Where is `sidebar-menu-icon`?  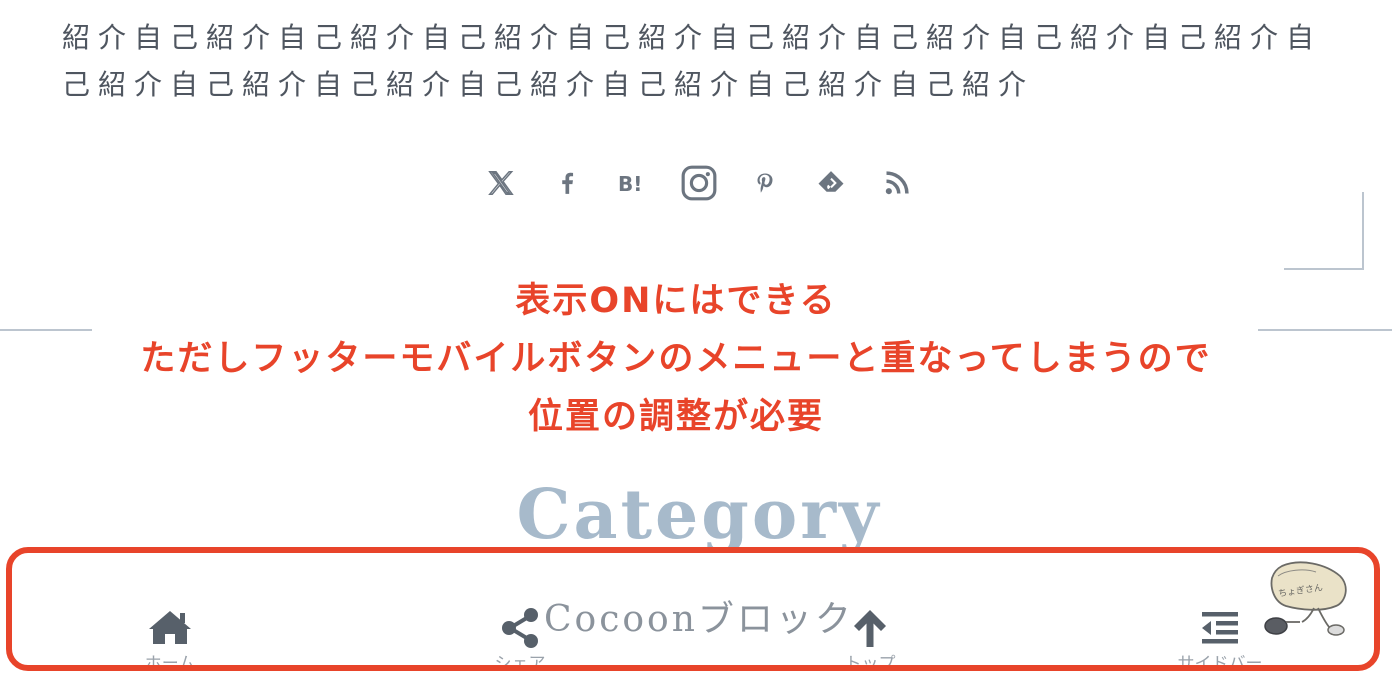 sidebar-menu-icon is located at coordinates (1220, 628).